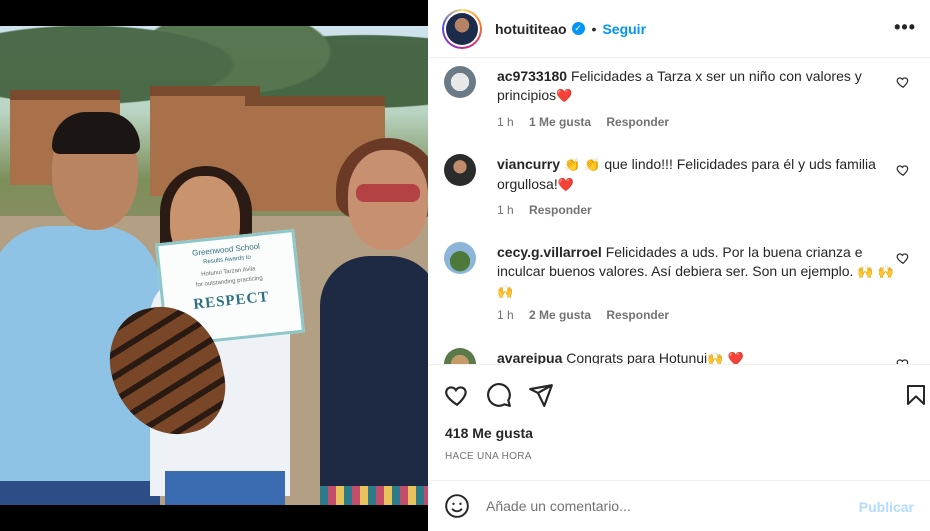 This screenshot has width=930, height=531. What do you see at coordinates (666, 506) in the screenshot?
I see `comment-input` at bounding box center [666, 506].